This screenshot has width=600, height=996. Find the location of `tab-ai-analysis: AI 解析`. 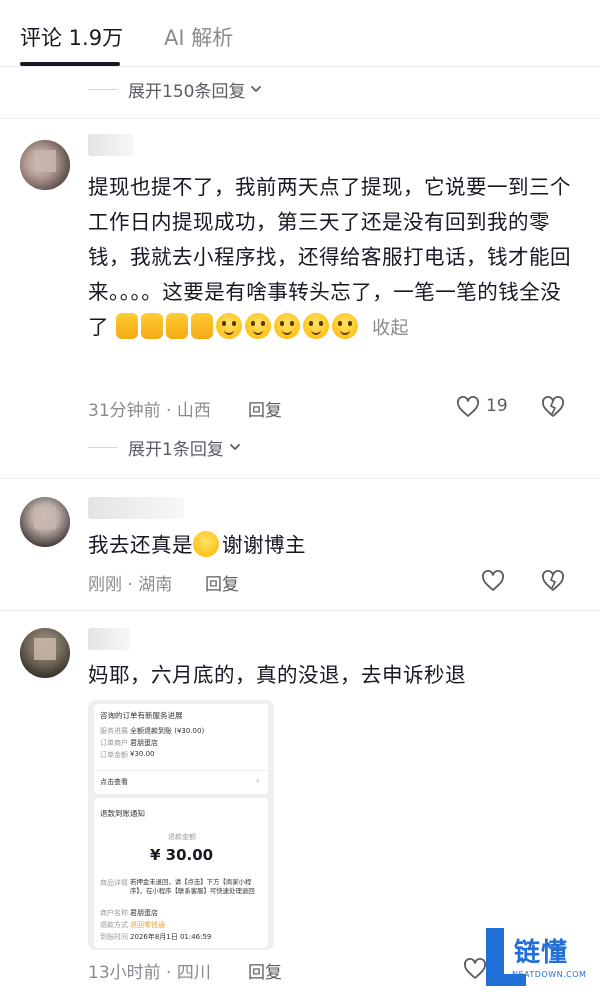

tab-ai-analysis: AI 解析 is located at coordinates (198, 37).